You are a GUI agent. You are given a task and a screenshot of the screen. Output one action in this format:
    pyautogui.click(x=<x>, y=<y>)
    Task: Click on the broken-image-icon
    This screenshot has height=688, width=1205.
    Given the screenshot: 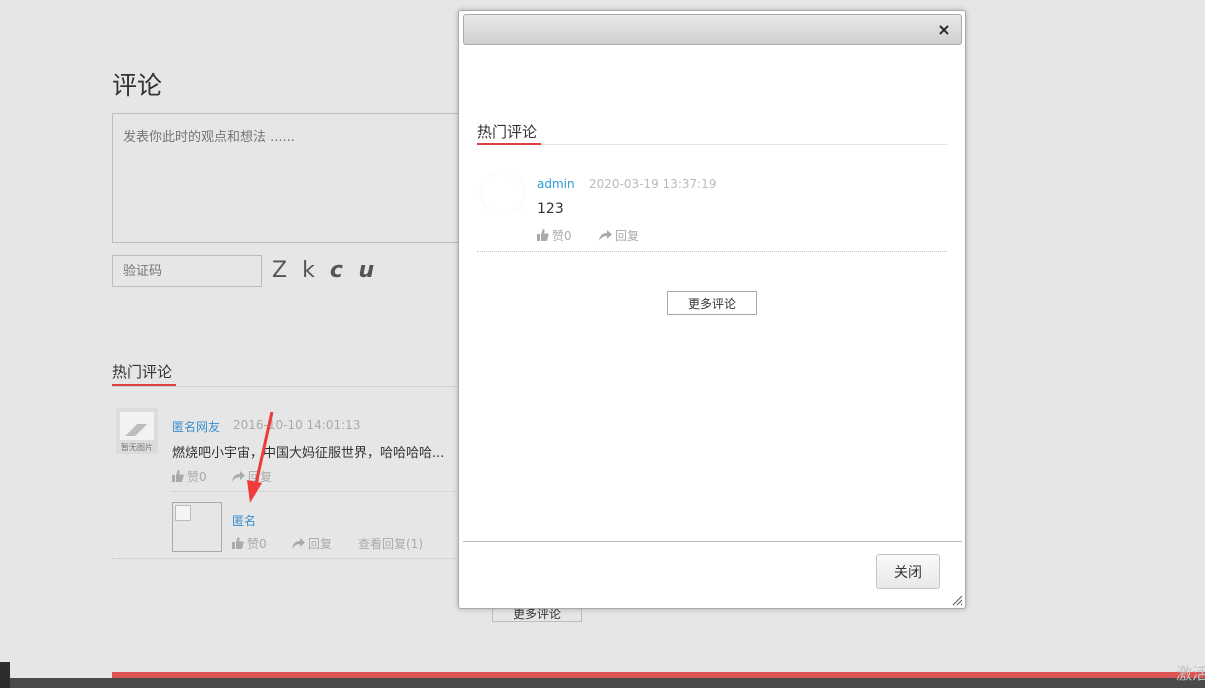 What is the action you would take?
    pyautogui.click(x=197, y=527)
    